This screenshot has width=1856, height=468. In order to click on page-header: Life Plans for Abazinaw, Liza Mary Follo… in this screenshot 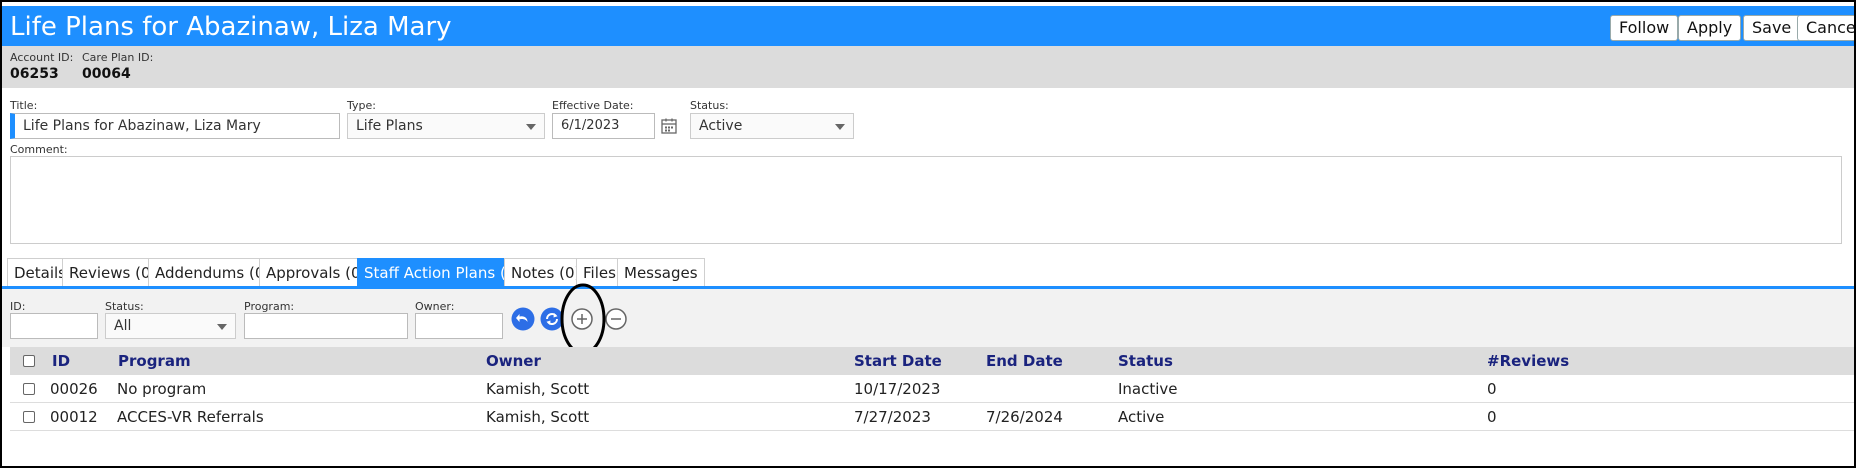, I will do `click(928, 26)`.